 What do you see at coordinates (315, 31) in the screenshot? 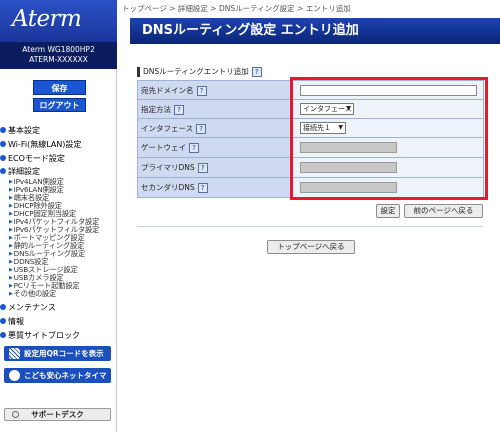
I see `page-title: DNSルーティング設定 エントリ追加` at bounding box center [315, 31].